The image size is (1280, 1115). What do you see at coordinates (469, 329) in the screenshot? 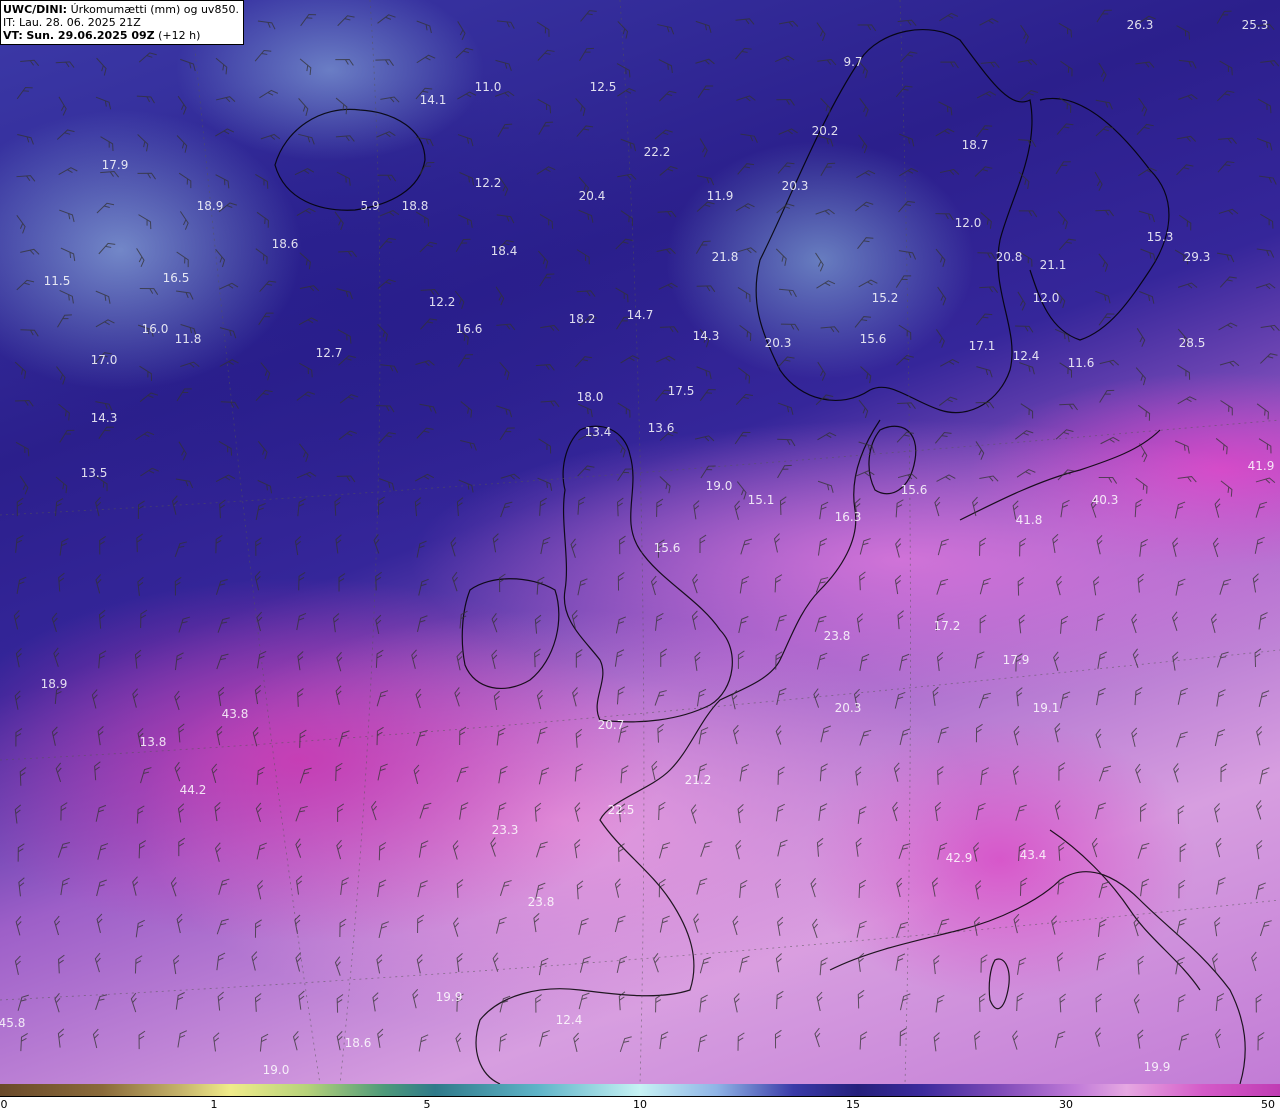
I see `precip-value-label: 16.6` at bounding box center [469, 329].